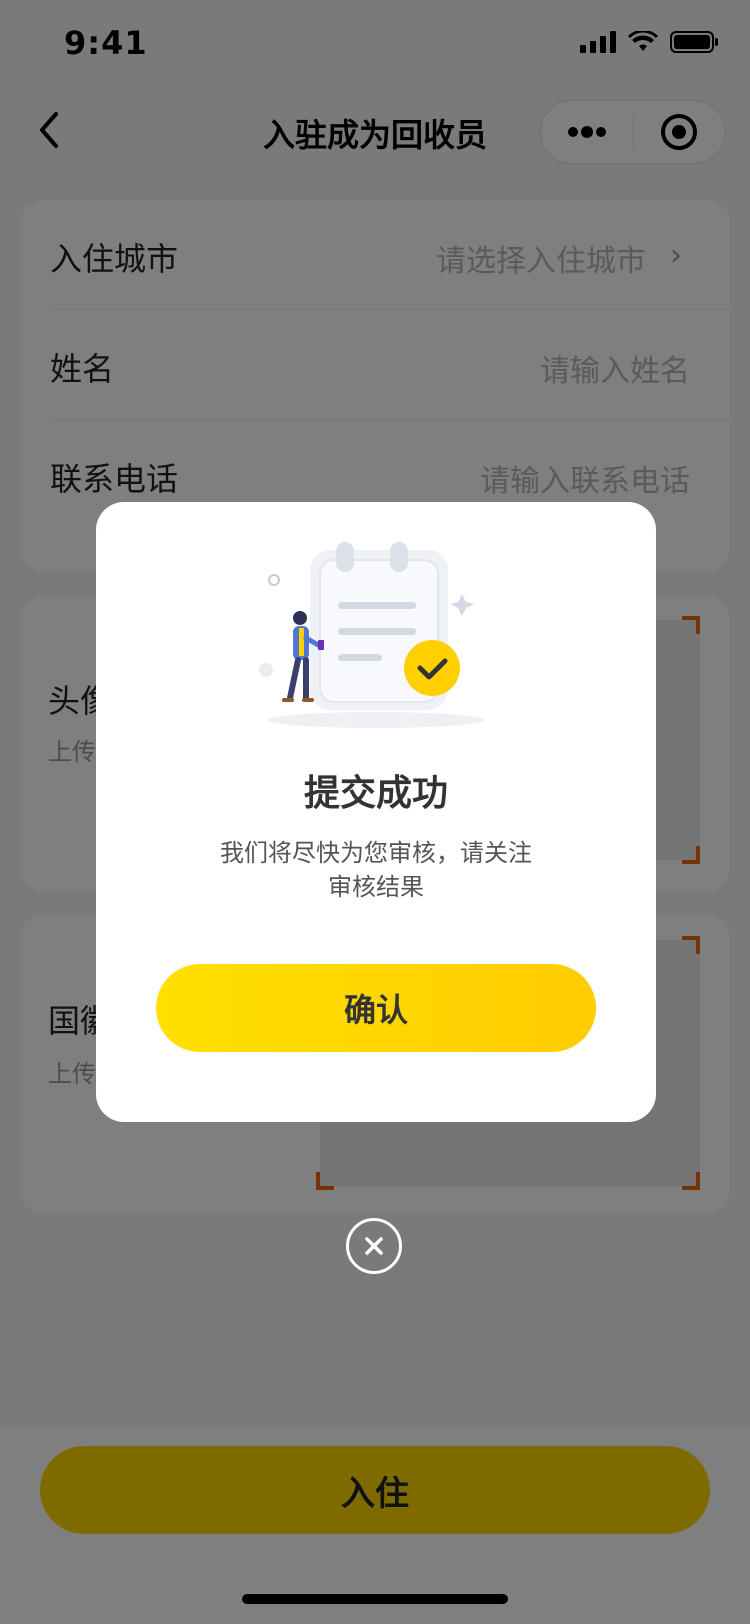 The image size is (750, 1624). Describe the element at coordinates (376, 870) in the screenshot. I see `modal-description: 我们将尽快为您审核，请关注 审核结果` at that location.